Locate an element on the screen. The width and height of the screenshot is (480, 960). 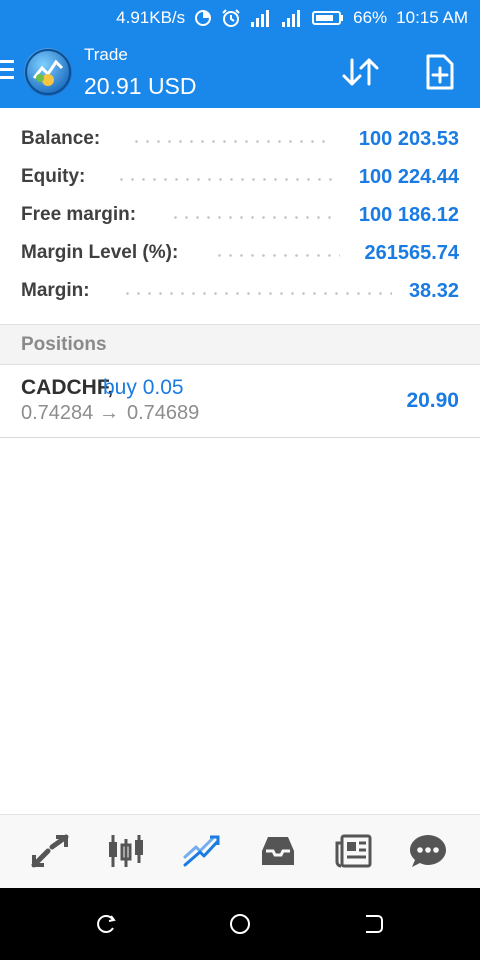
recent-apps-icon is located at coordinates (107, 926).